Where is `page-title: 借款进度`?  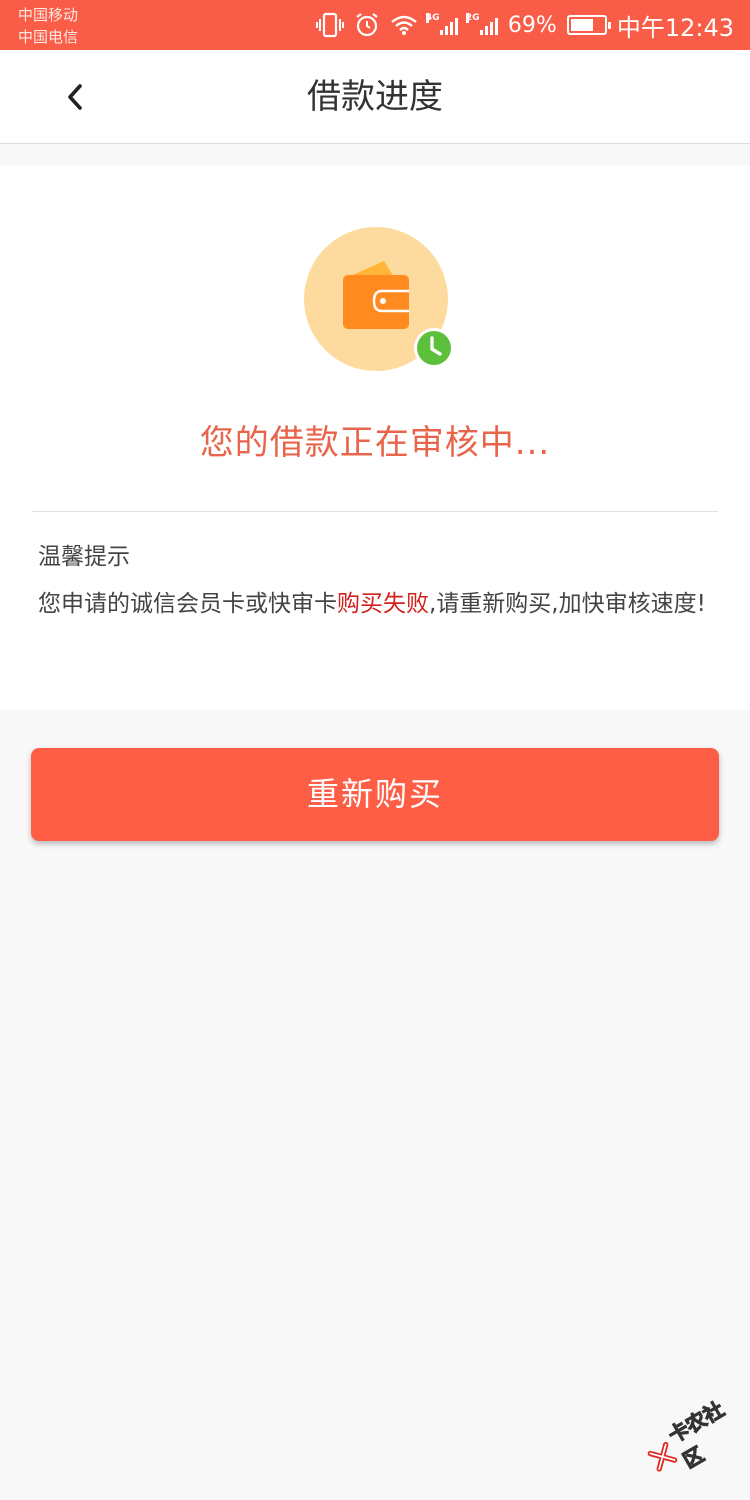
page-title: 借款进度 is located at coordinates (375, 97).